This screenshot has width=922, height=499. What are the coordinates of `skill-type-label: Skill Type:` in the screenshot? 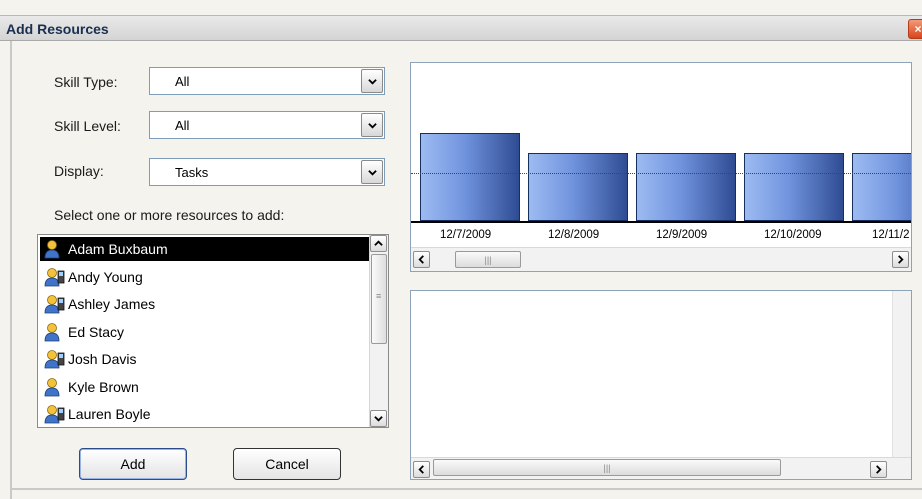 It's located at (86, 82).